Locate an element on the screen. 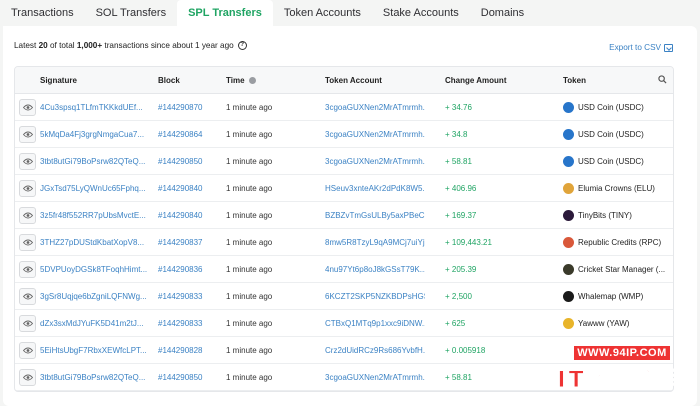 This screenshot has width=700, height=406. token-cell: Elumia Crowns (ELU) is located at coordinates (618, 188).